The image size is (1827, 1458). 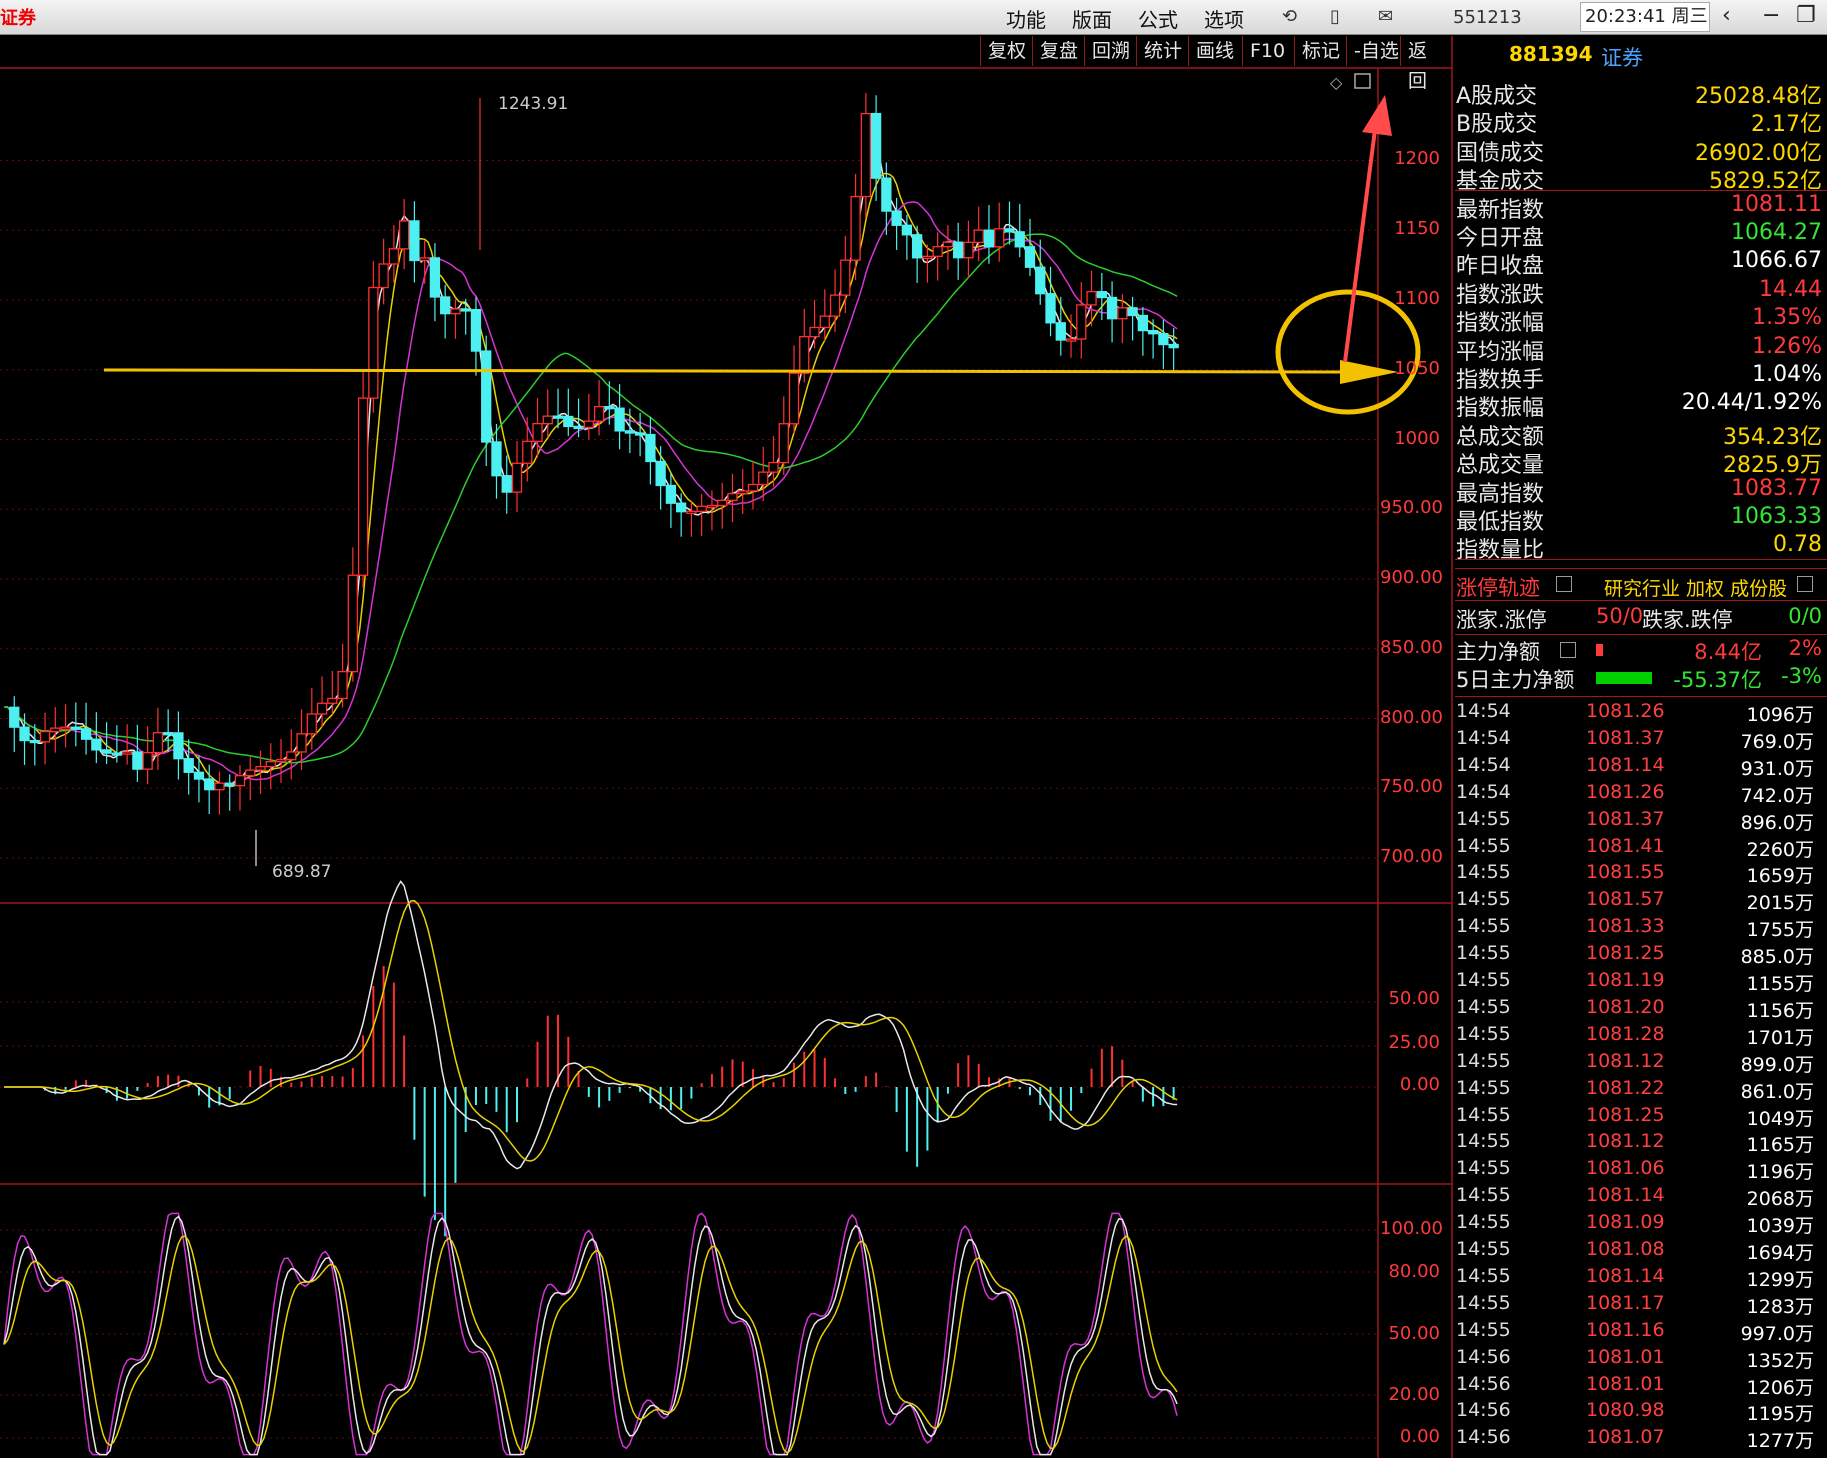 I want to click on rise-arrowhead, so click(x=1377, y=115).